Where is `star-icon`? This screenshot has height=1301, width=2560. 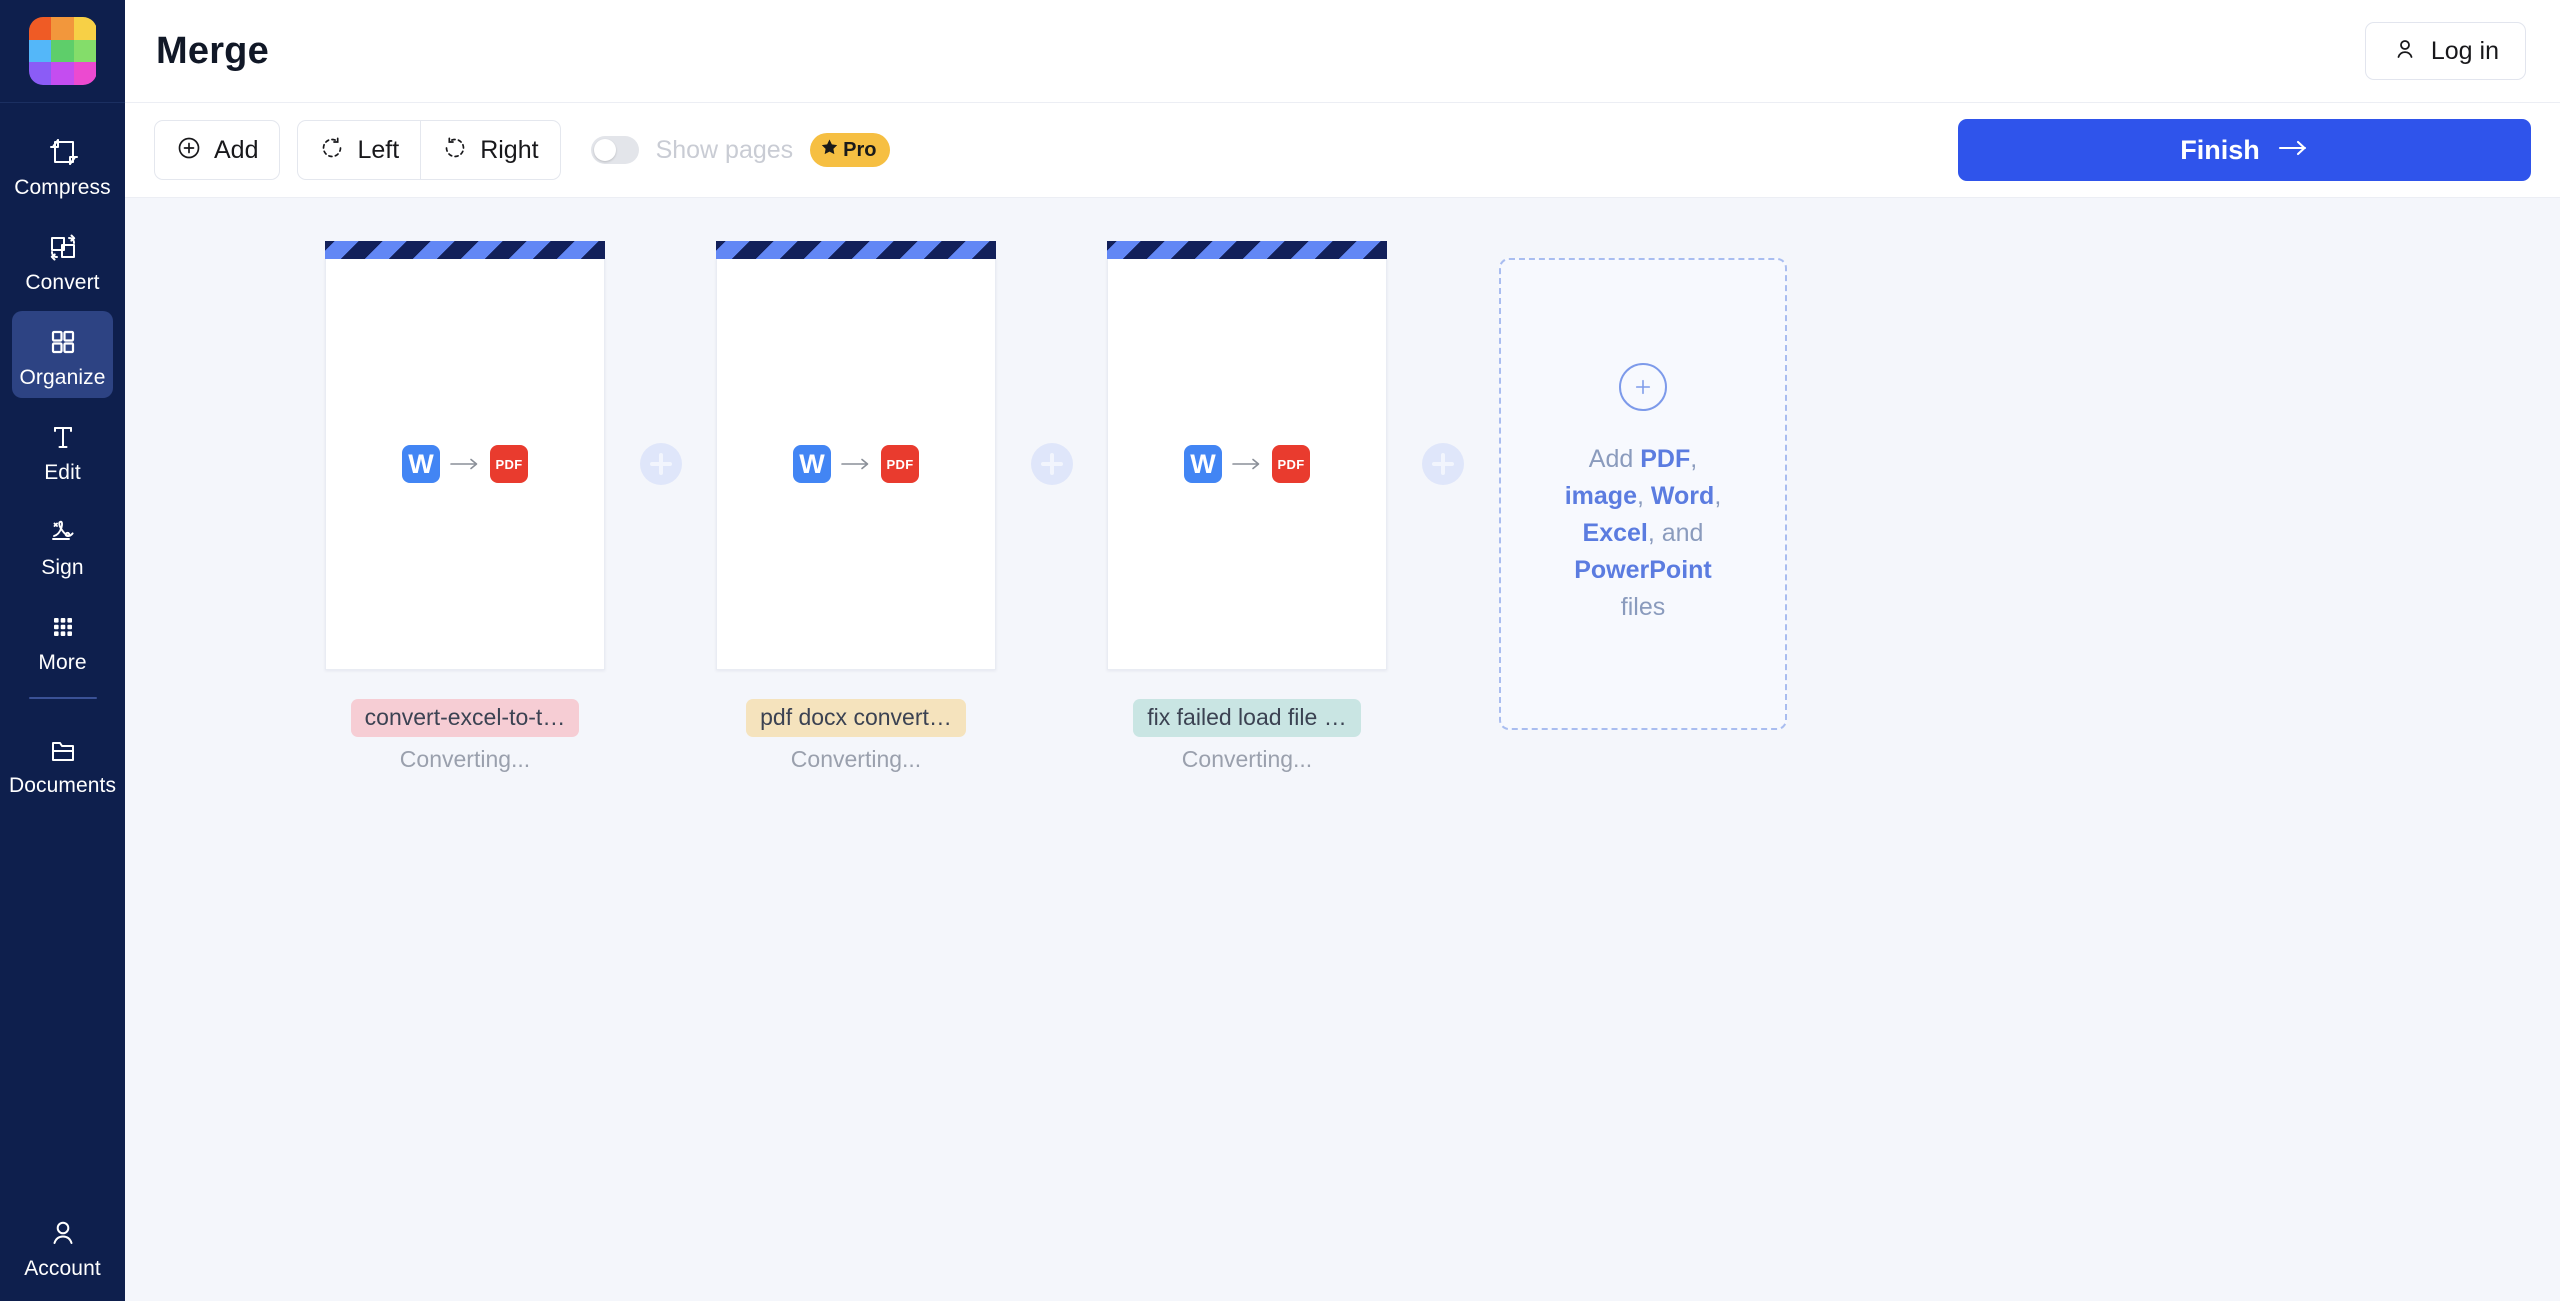
star-icon is located at coordinates (829, 150).